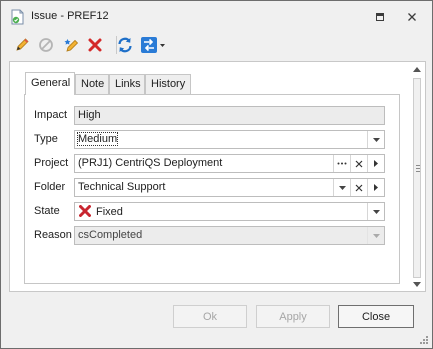 The width and height of the screenshot is (433, 349). Describe the element at coordinates (417, 284) in the screenshot. I see `scroll-down-arrow-icon` at that location.